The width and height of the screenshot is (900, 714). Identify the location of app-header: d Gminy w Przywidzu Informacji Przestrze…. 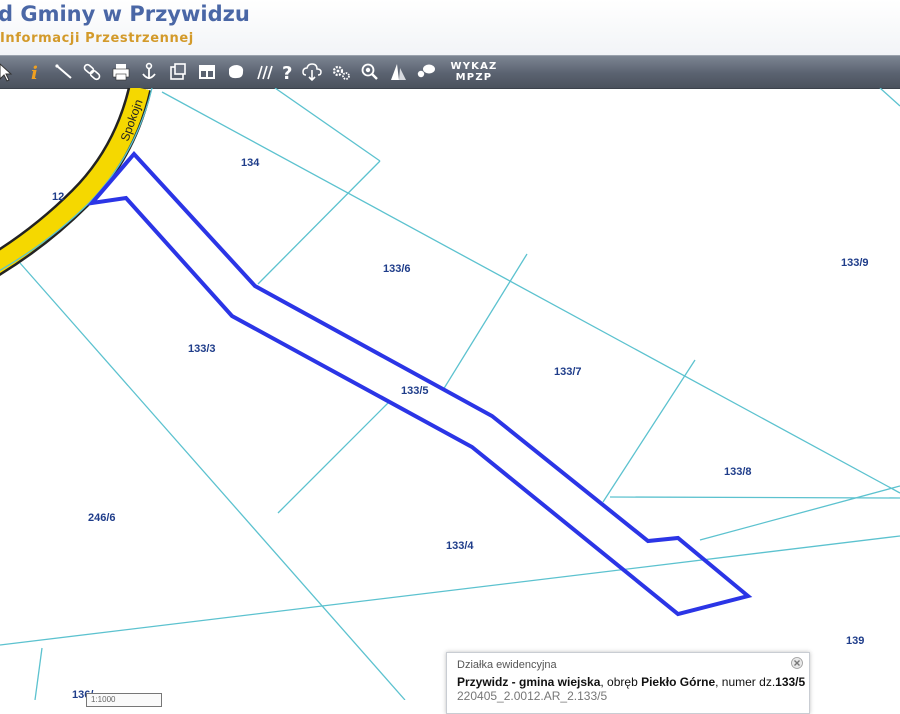
(450, 27).